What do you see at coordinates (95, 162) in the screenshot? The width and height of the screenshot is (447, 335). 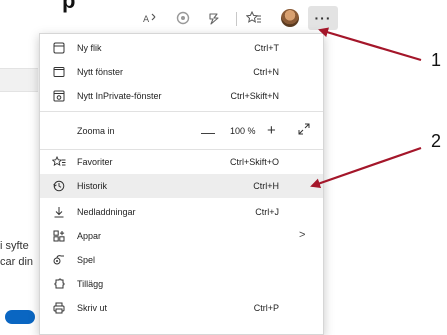 I see `menu-item-label: Favoriter` at bounding box center [95, 162].